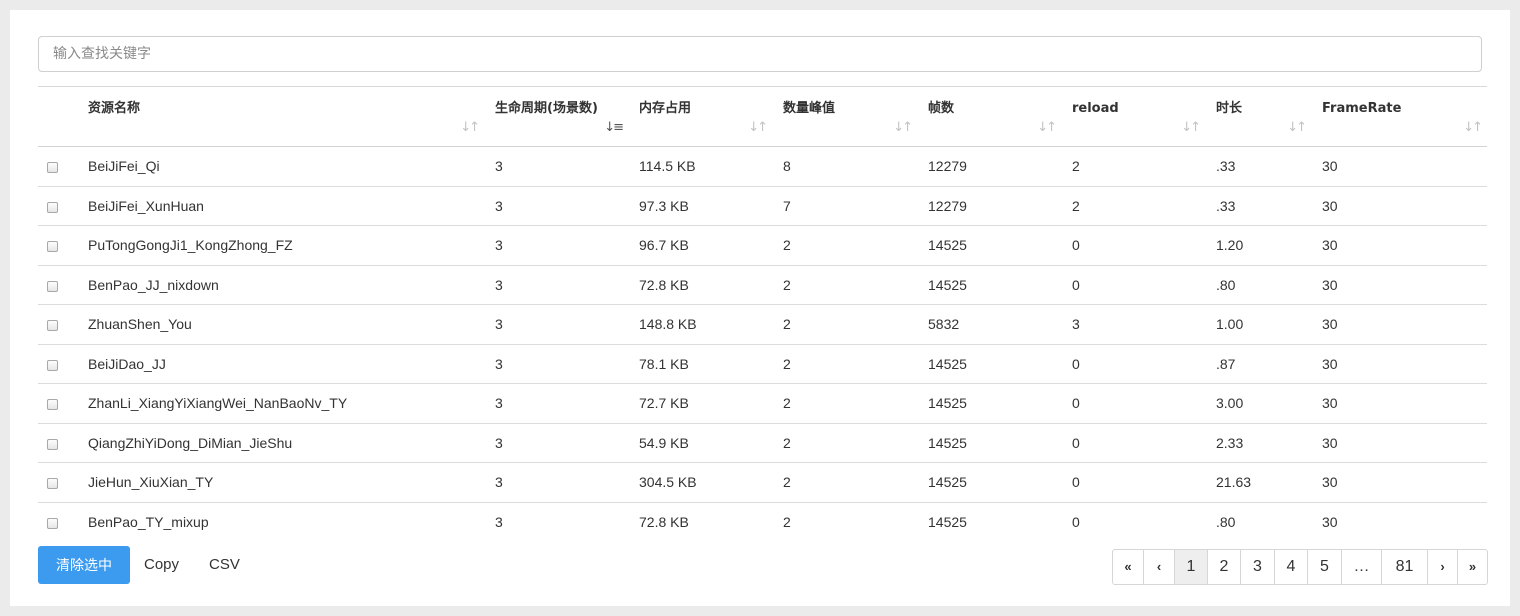  What do you see at coordinates (762, 167) in the screenshot?
I see `table-row: BeiJiFei_Qi 3 114.5 KB 8 12279 2 .33 30` at bounding box center [762, 167].